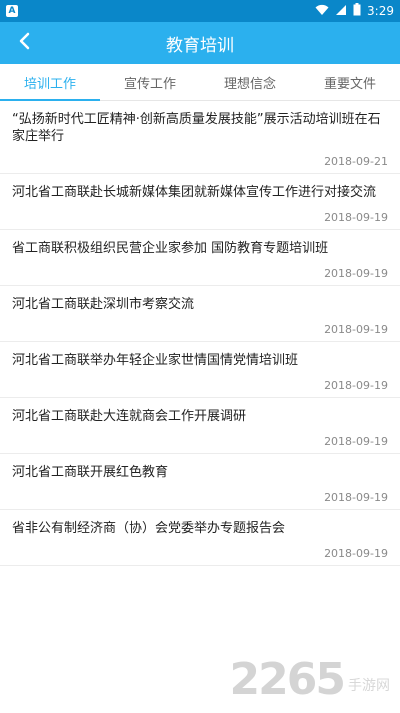 The image size is (400, 713). I want to click on chevron-left-icon, so click(24, 43).